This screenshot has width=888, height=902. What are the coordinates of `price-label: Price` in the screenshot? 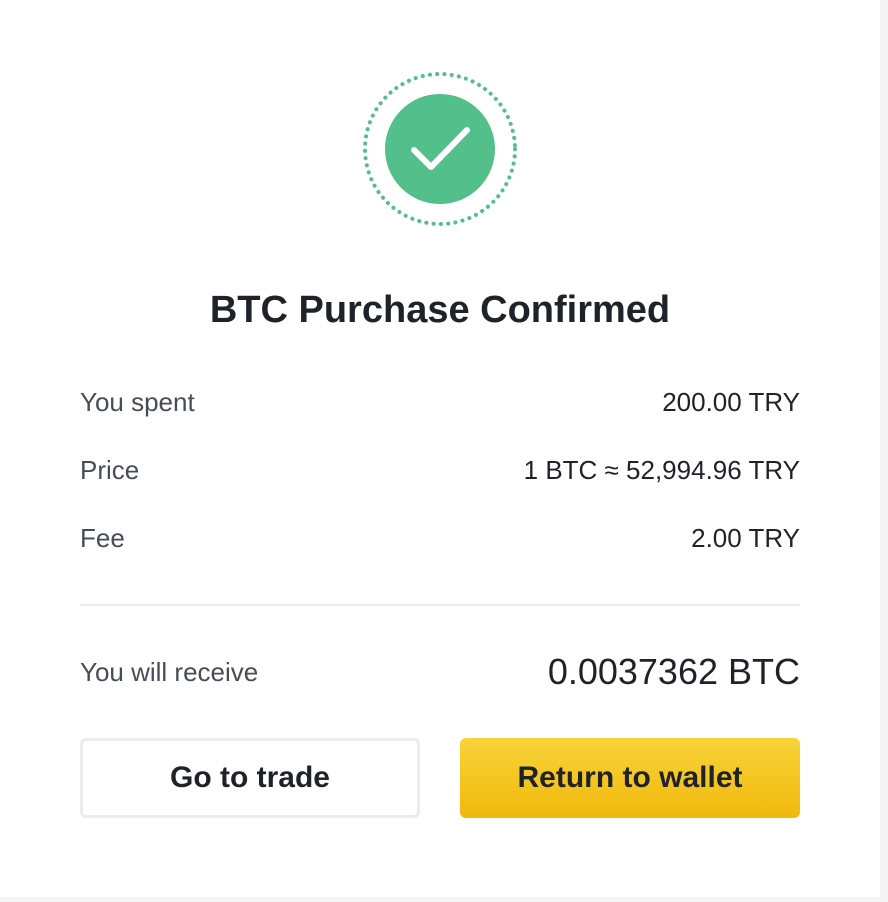 It's located at (110, 470).